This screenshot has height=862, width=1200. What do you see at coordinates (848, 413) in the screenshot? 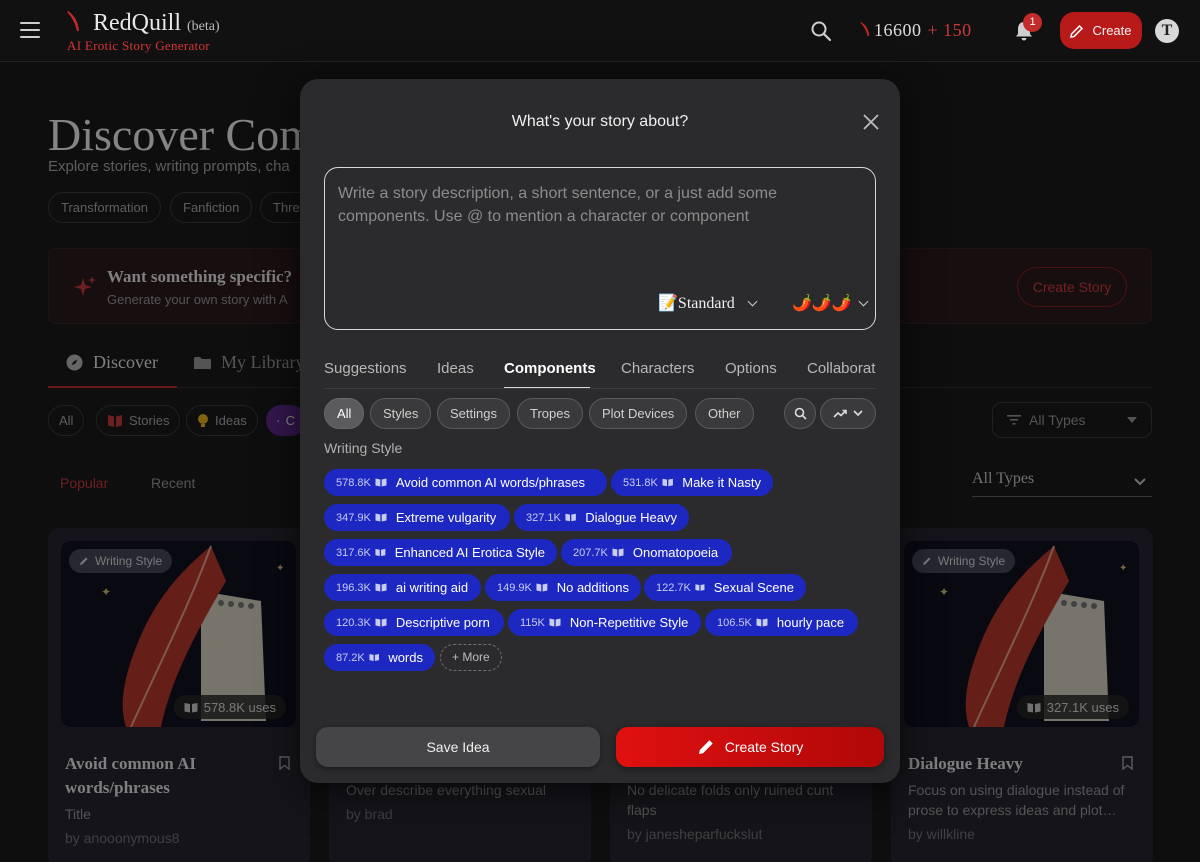
I see `sort-trending-select` at bounding box center [848, 413].